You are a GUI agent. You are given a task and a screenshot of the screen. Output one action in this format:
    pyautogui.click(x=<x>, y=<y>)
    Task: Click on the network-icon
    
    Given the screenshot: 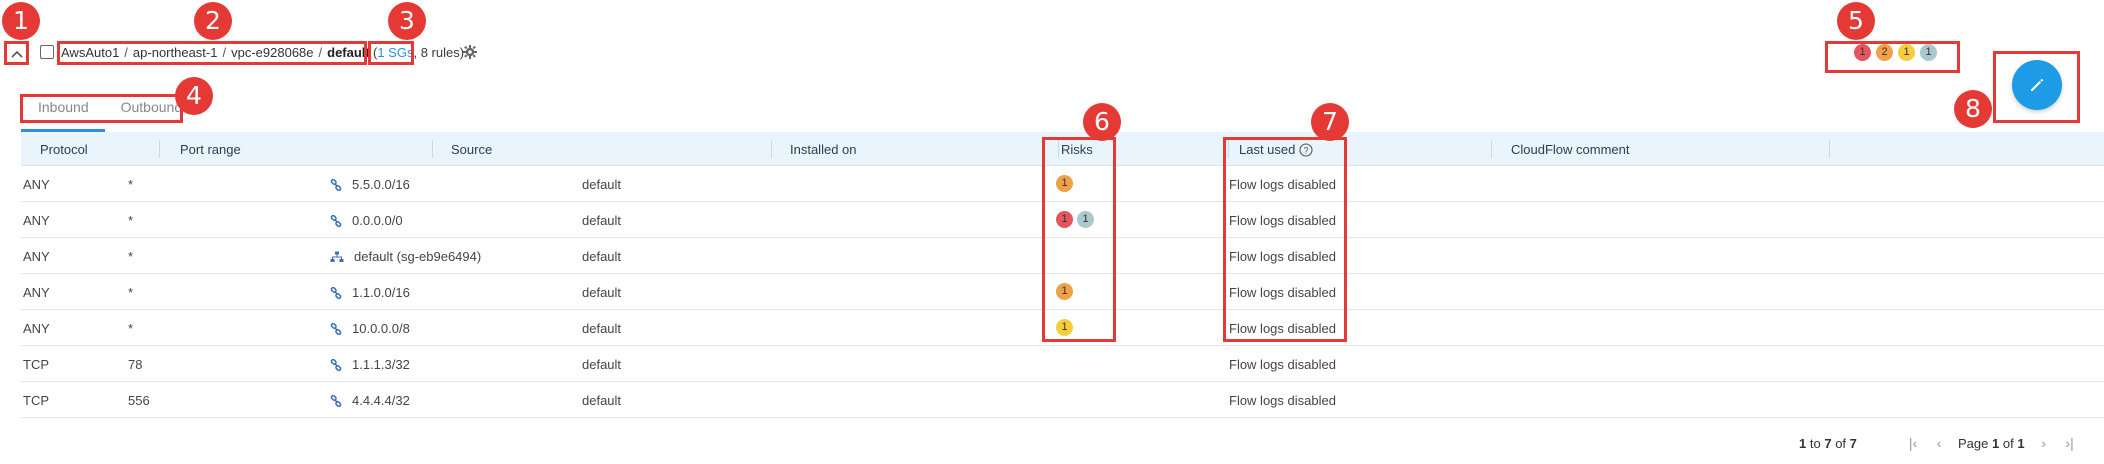 What is the action you would take?
    pyautogui.click(x=339, y=257)
    